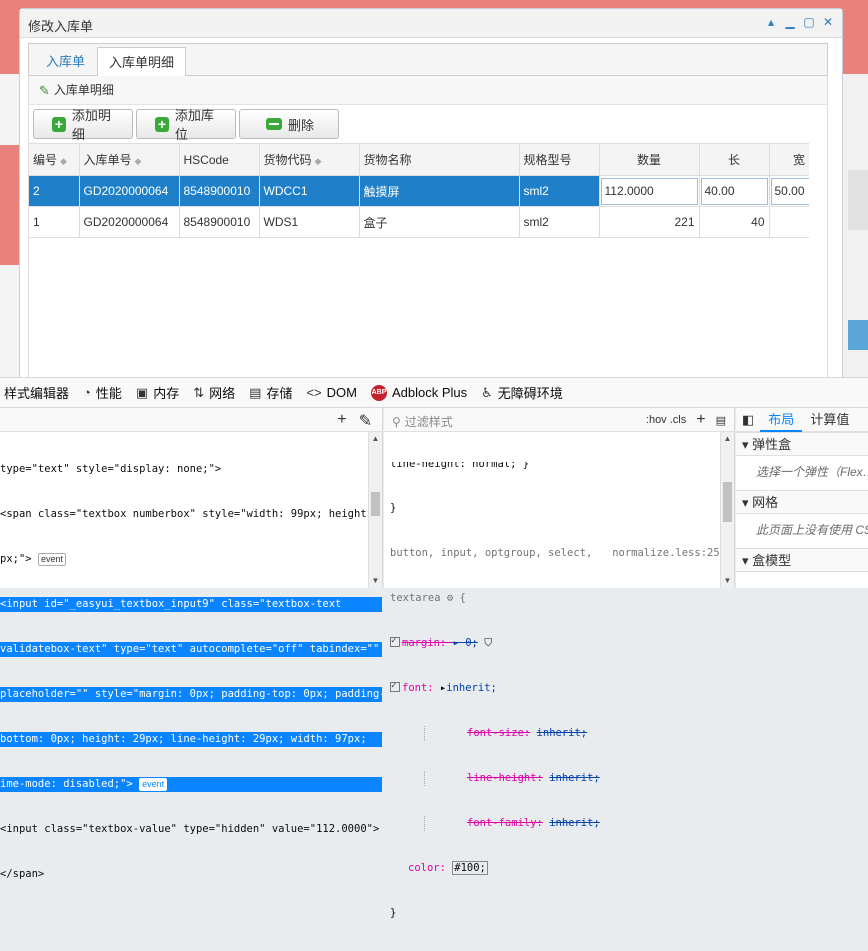 The height and width of the screenshot is (951, 868). What do you see at coordinates (721, 420) in the screenshot?
I see `page-icon: ▤` at bounding box center [721, 420].